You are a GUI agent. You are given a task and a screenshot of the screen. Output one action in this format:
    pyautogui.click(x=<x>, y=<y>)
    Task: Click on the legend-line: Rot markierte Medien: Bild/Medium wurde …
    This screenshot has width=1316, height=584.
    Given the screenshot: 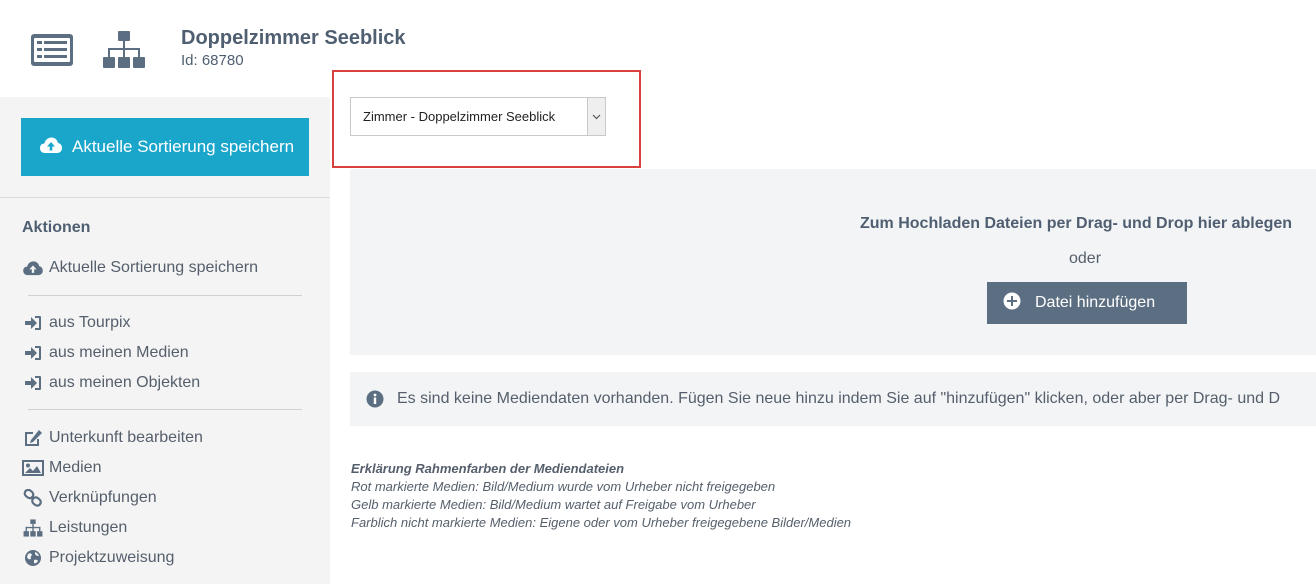 What is the action you would take?
    pyautogui.click(x=563, y=486)
    